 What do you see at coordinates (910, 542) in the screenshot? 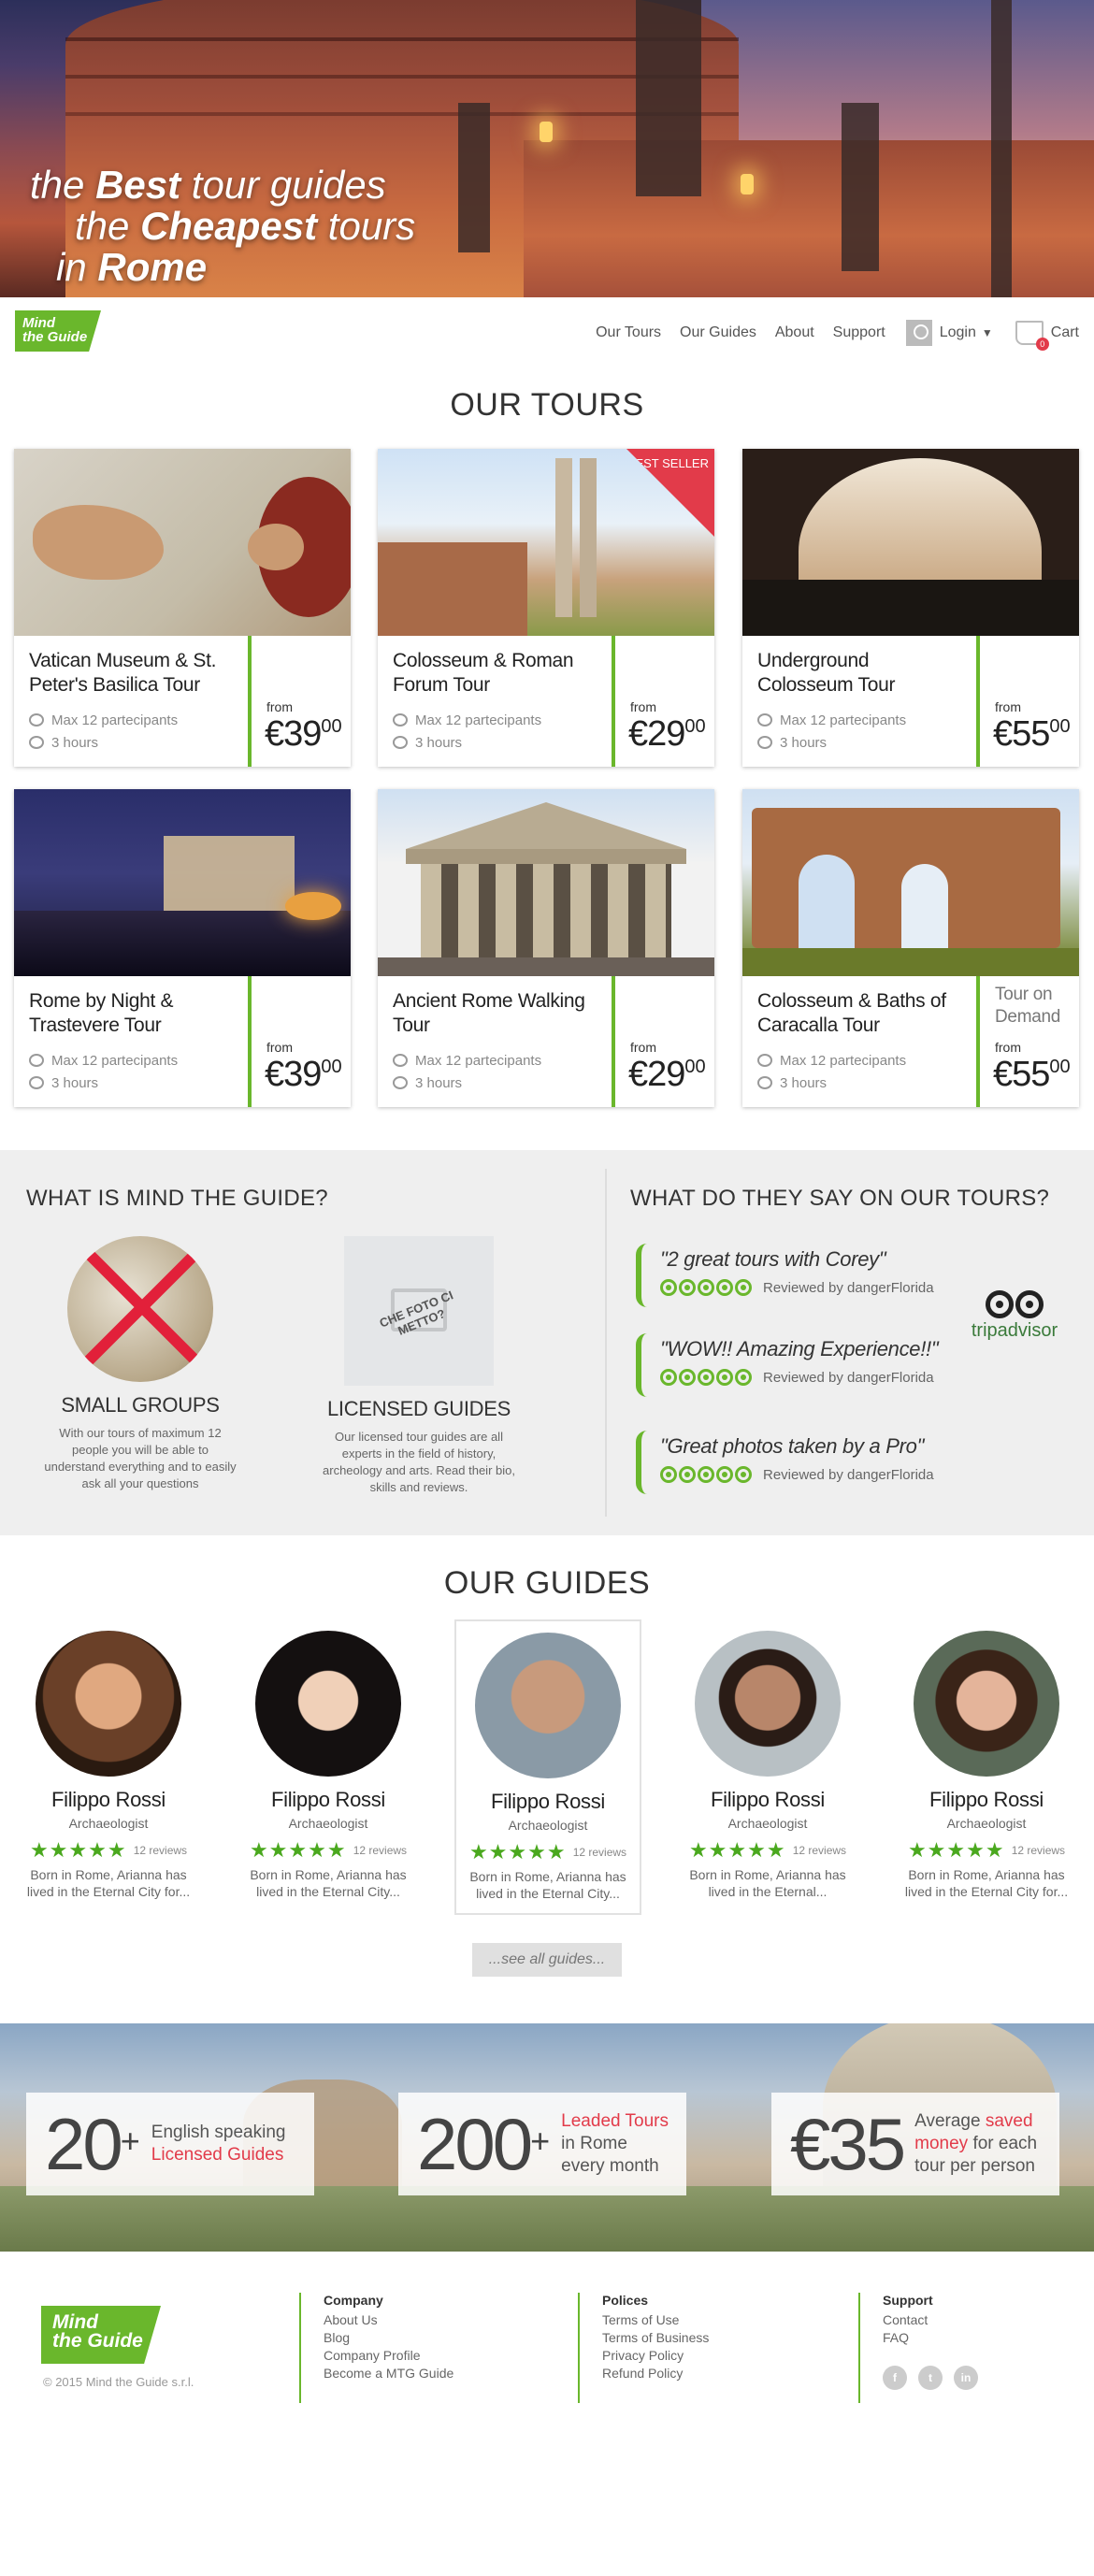
I see `tour-image-underground-colosseum` at bounding box center [910, 542].